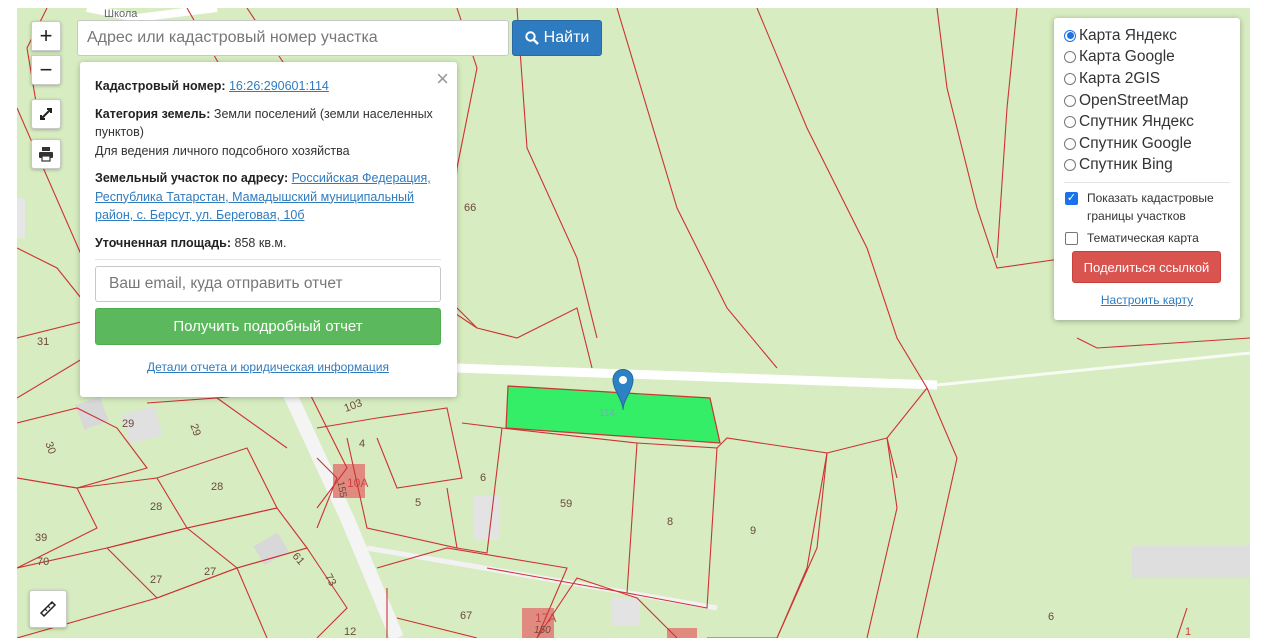 The width and height of the screenshot is (1280, 638). Describe the element at coordinates (753, 531) in the screenshot. I see `parcel-label: 9` at that location.